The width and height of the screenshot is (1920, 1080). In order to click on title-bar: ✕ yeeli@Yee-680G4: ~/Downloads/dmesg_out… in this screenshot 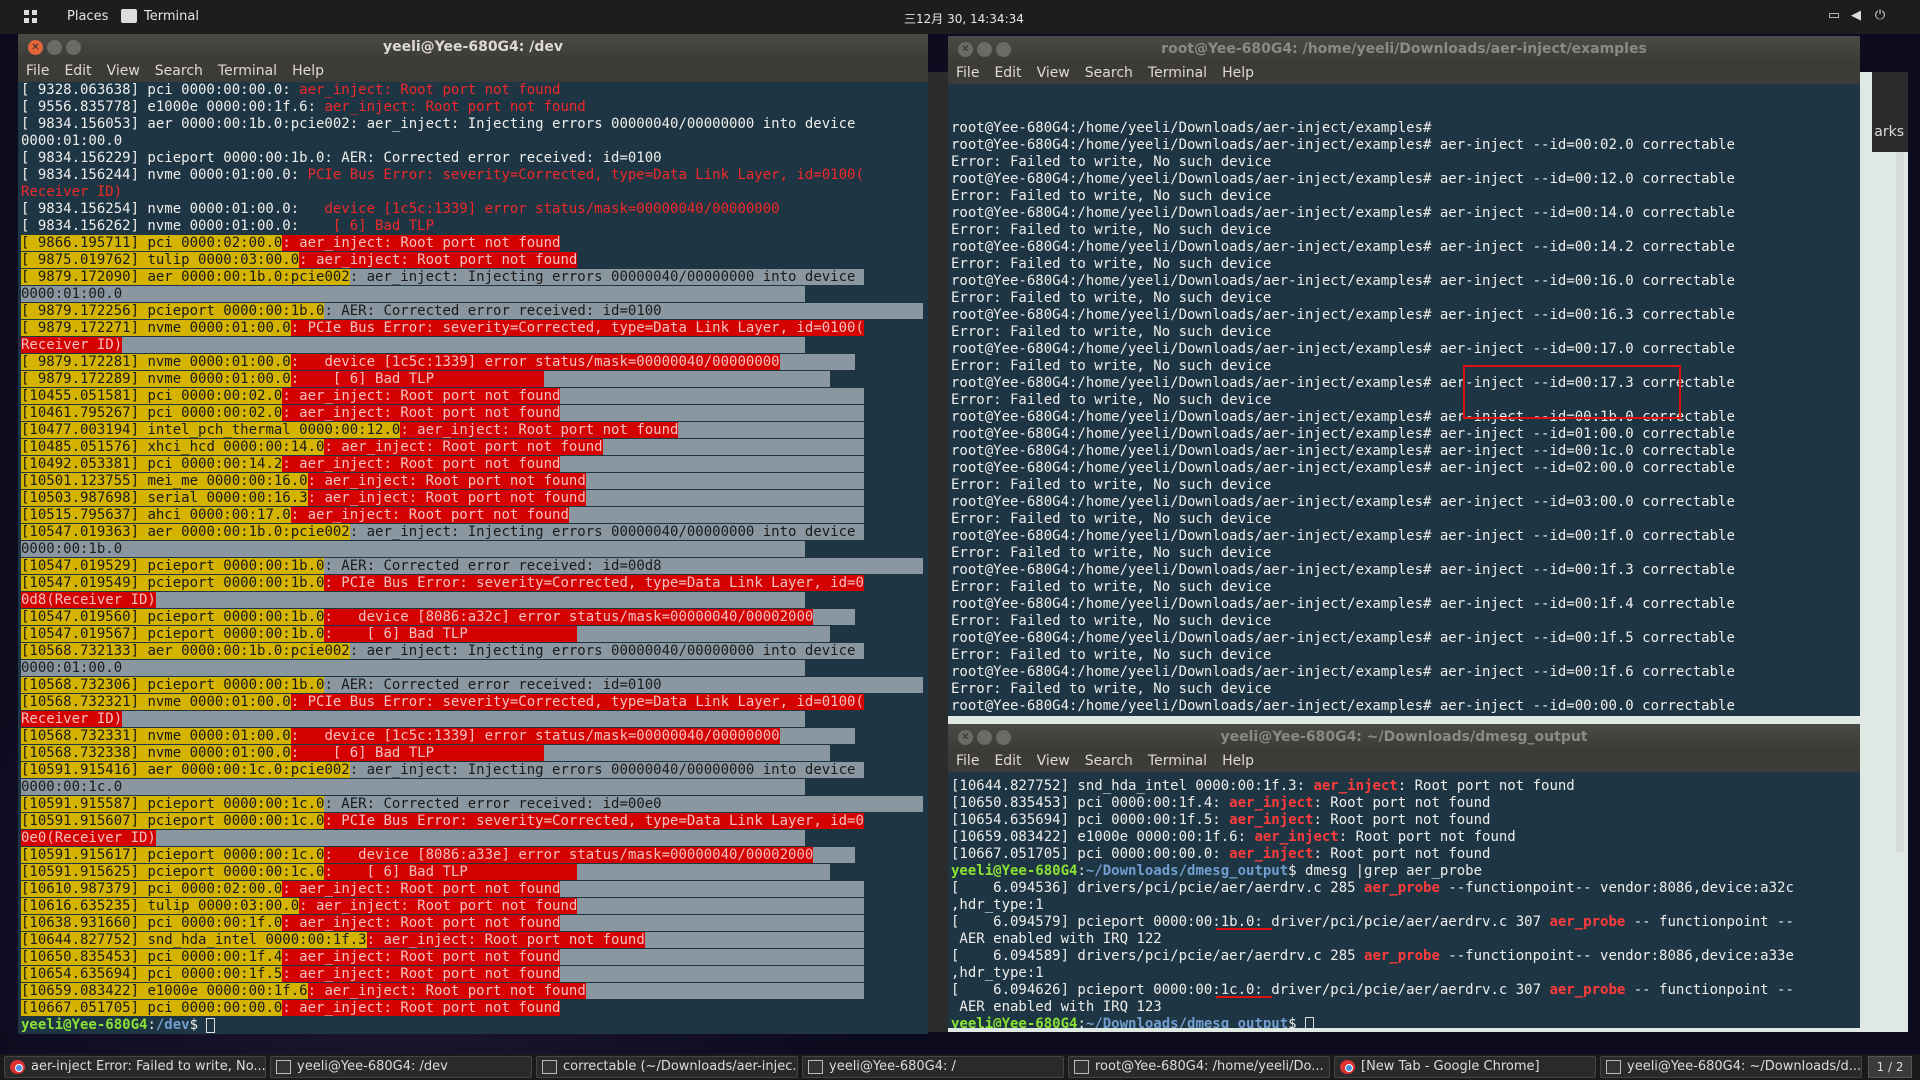, I will do `click(1404, 737)`.